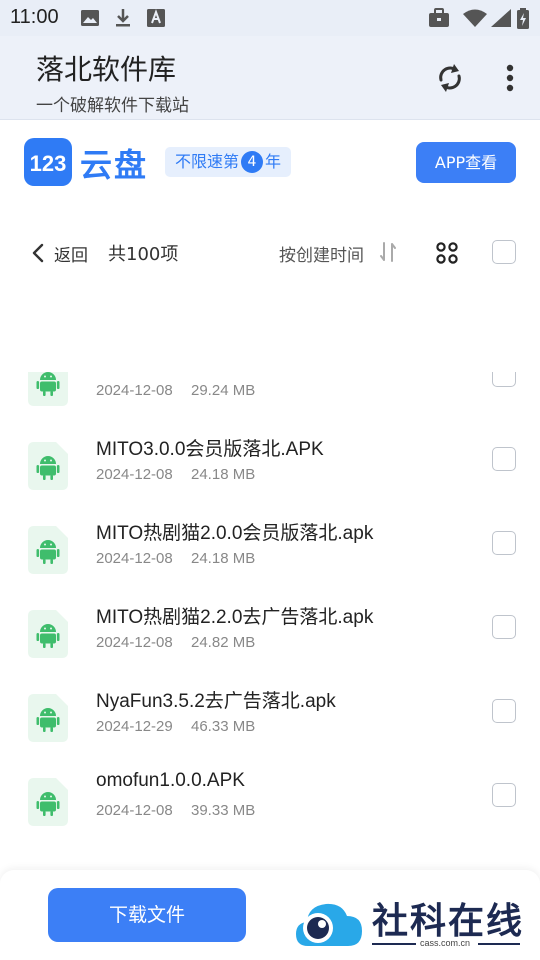 The height and width of the screenshot is (960, 540). I want to click on badge-suffix: 年, so click(273, 161).